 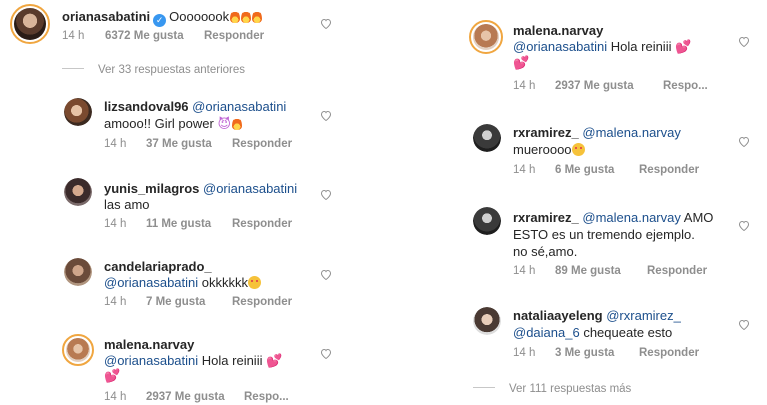 What do you see at coordinates (151, 188) in the screenshot?
I see `username: yunis_milagros` at bounding box center [151, 188].